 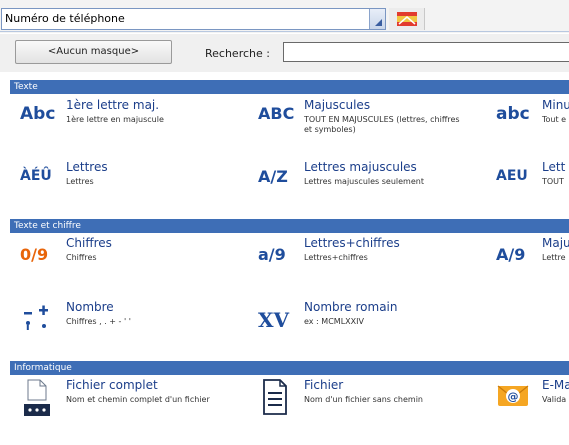 What do you see at coordinates (373, 258) in the screenshot?
I see `mask-item-letters-digits: a/9 Lettres+chiffres Lettres+chiffres` at bounding box center [373, 258].